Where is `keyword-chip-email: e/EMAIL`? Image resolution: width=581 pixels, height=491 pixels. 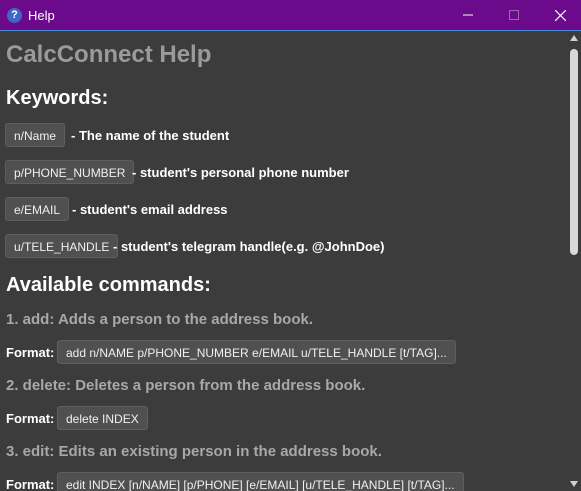
keyword-chip-email: e/EMAIL is located at coordinates (37, 209).